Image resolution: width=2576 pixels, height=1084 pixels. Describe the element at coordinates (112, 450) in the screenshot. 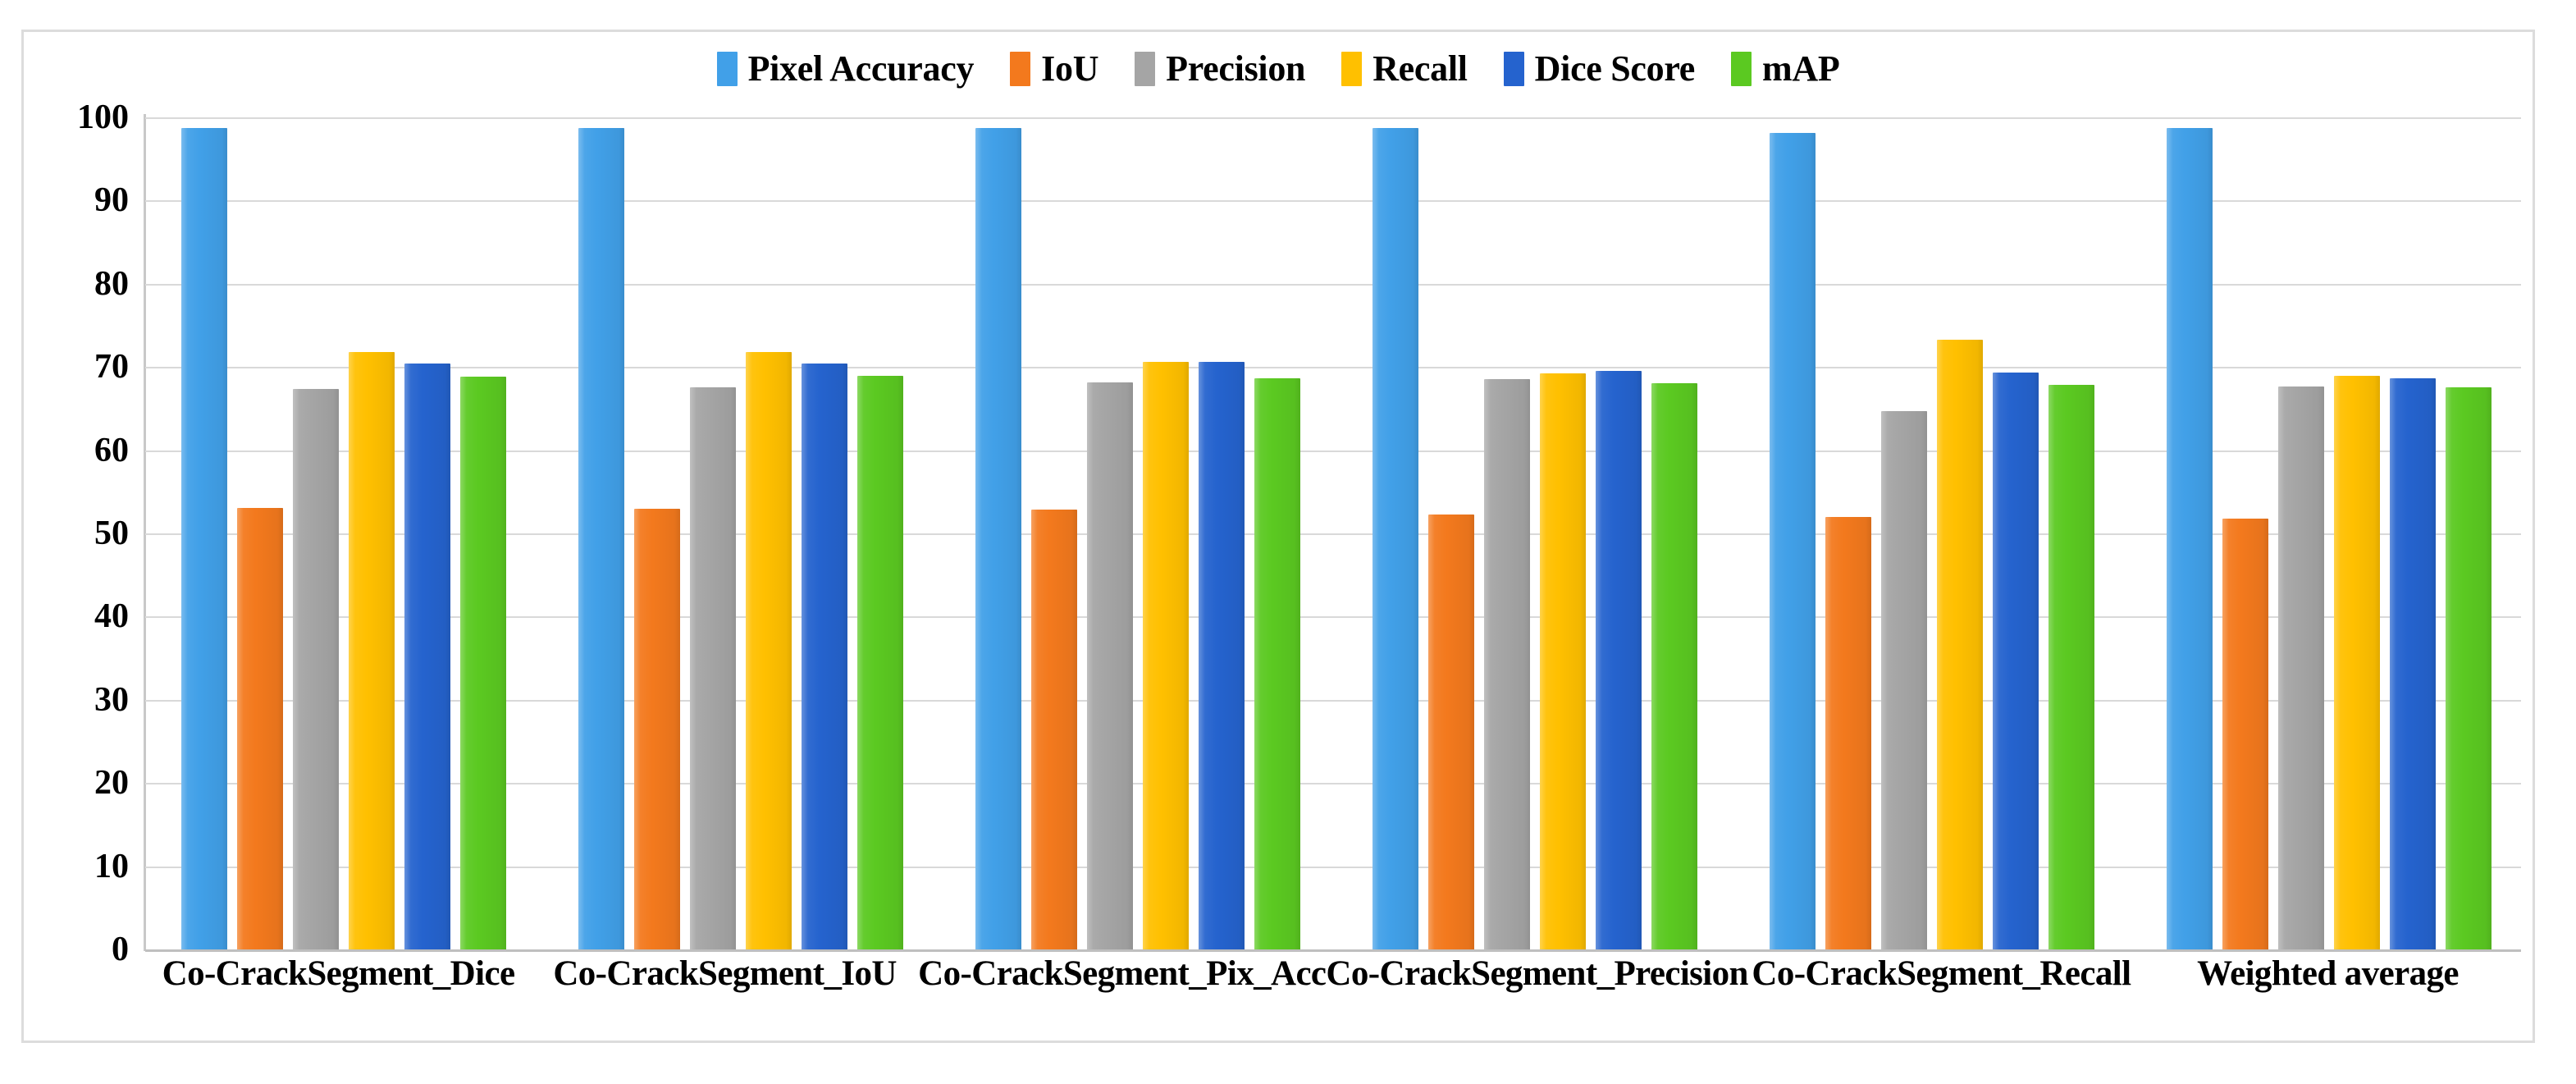

I see `y-tick-label: 60` at that location.